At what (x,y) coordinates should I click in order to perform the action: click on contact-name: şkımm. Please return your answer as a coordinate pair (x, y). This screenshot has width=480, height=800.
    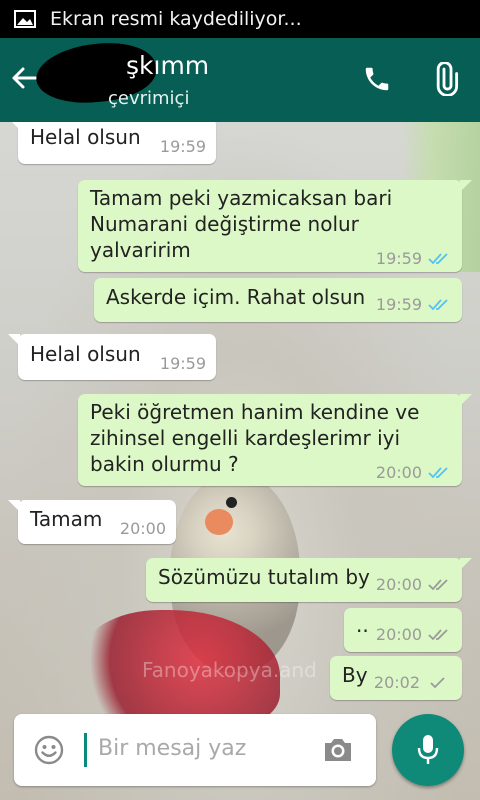
    Looking at the image, I should click on (167, 65).